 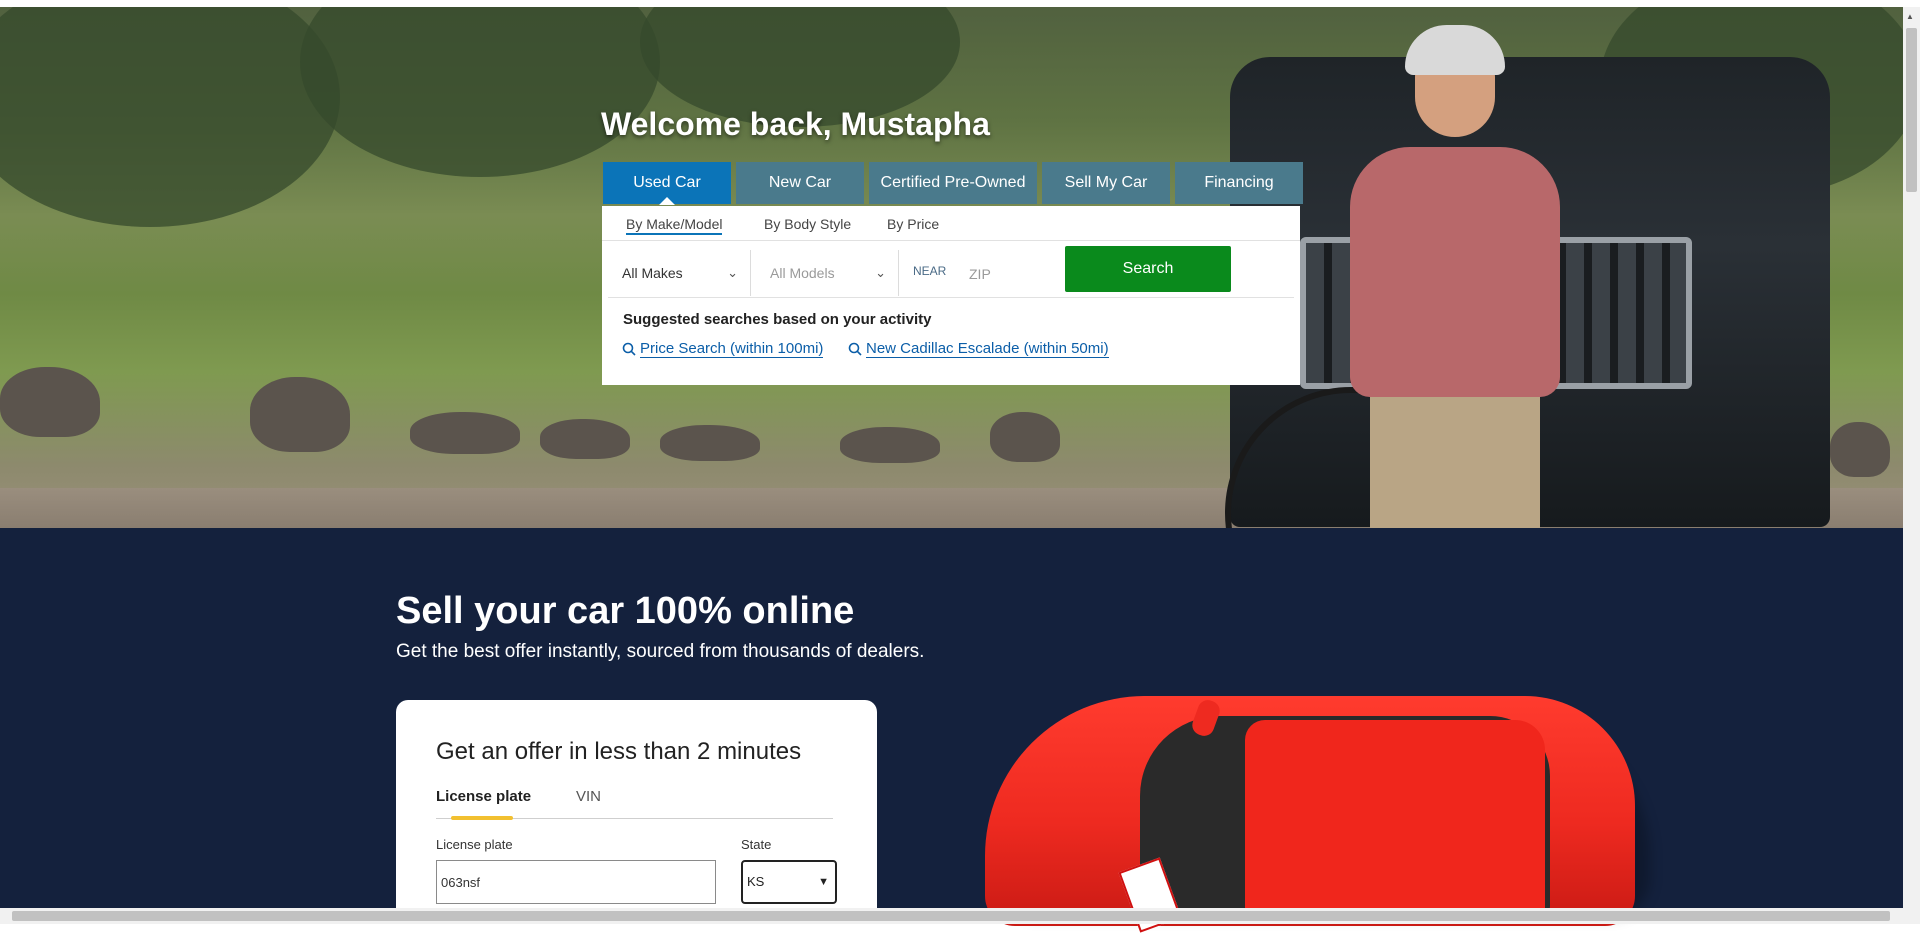 What do you see at coordinates (1455, 50) in the screenshot?
I see `bike-helmet` at bounding box center [1455, 50].